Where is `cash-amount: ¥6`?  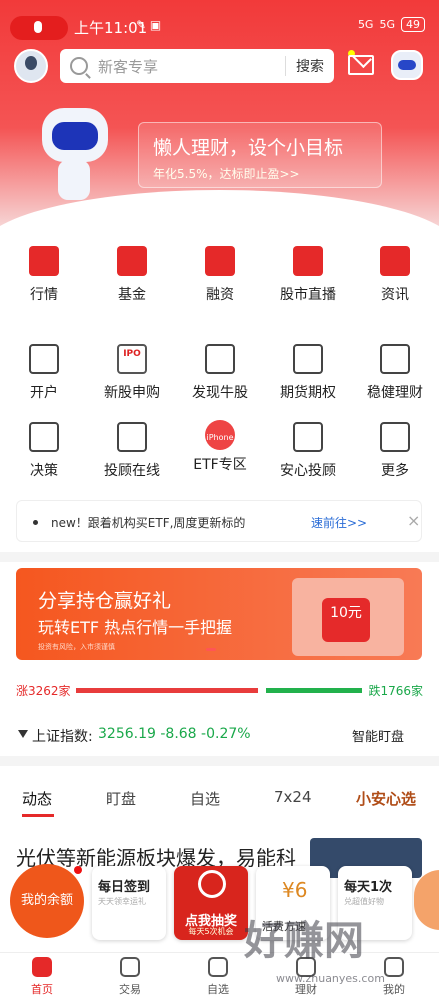
cash-amount: ¥6 is located at coordinates (295, 890).